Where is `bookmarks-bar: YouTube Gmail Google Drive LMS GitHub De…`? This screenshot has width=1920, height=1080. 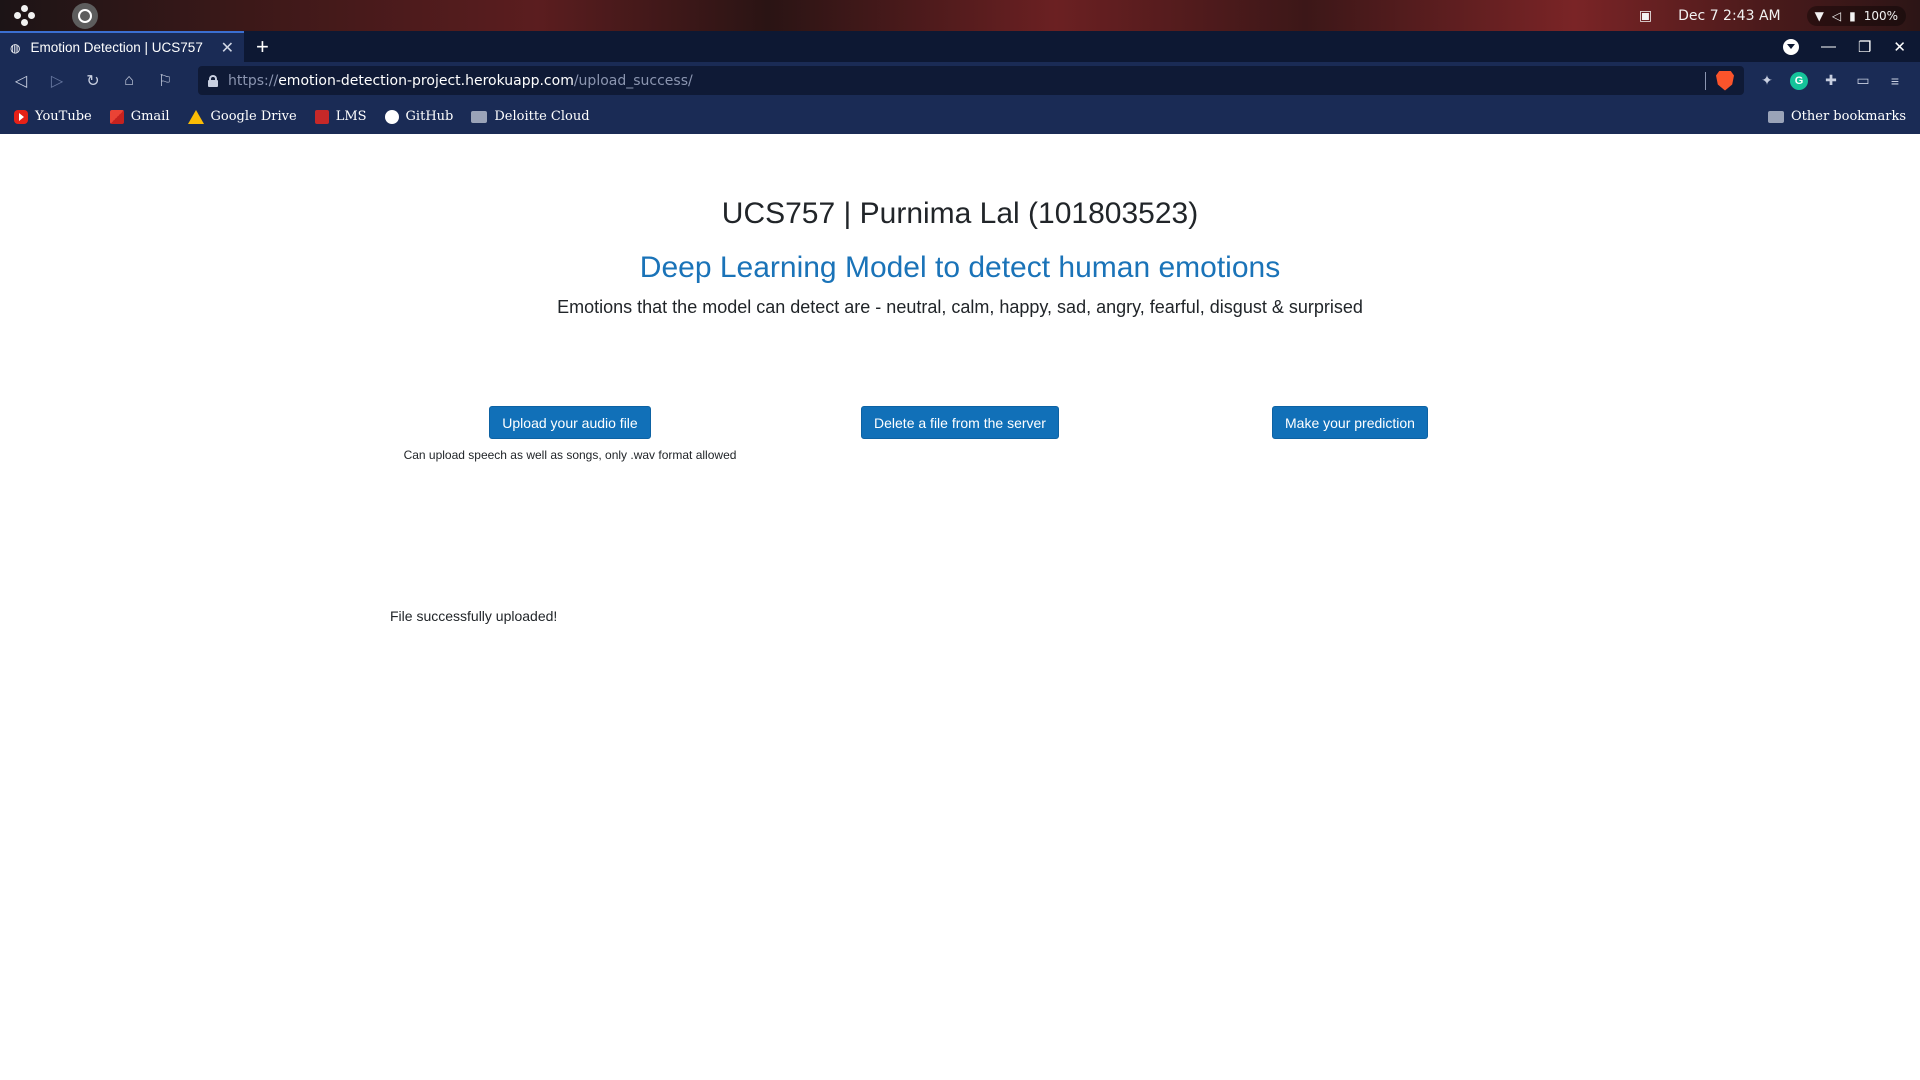 bookmarks-bar: YouTube Gmail Google Drive LMS GitHub De… is located at coordinates (960, 116).